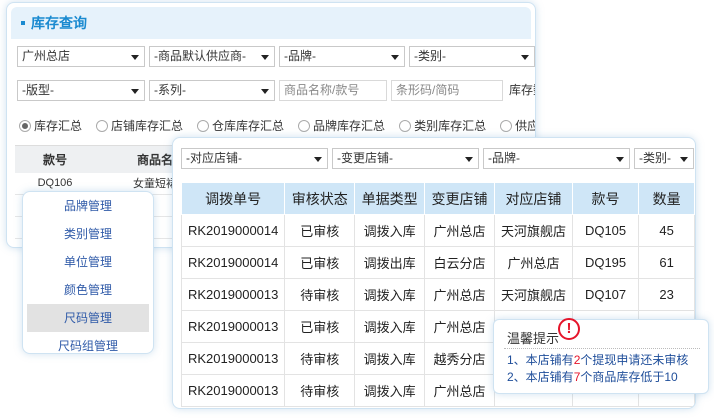  I want to click on column-header-style-no: 款号, so click(605, 198).